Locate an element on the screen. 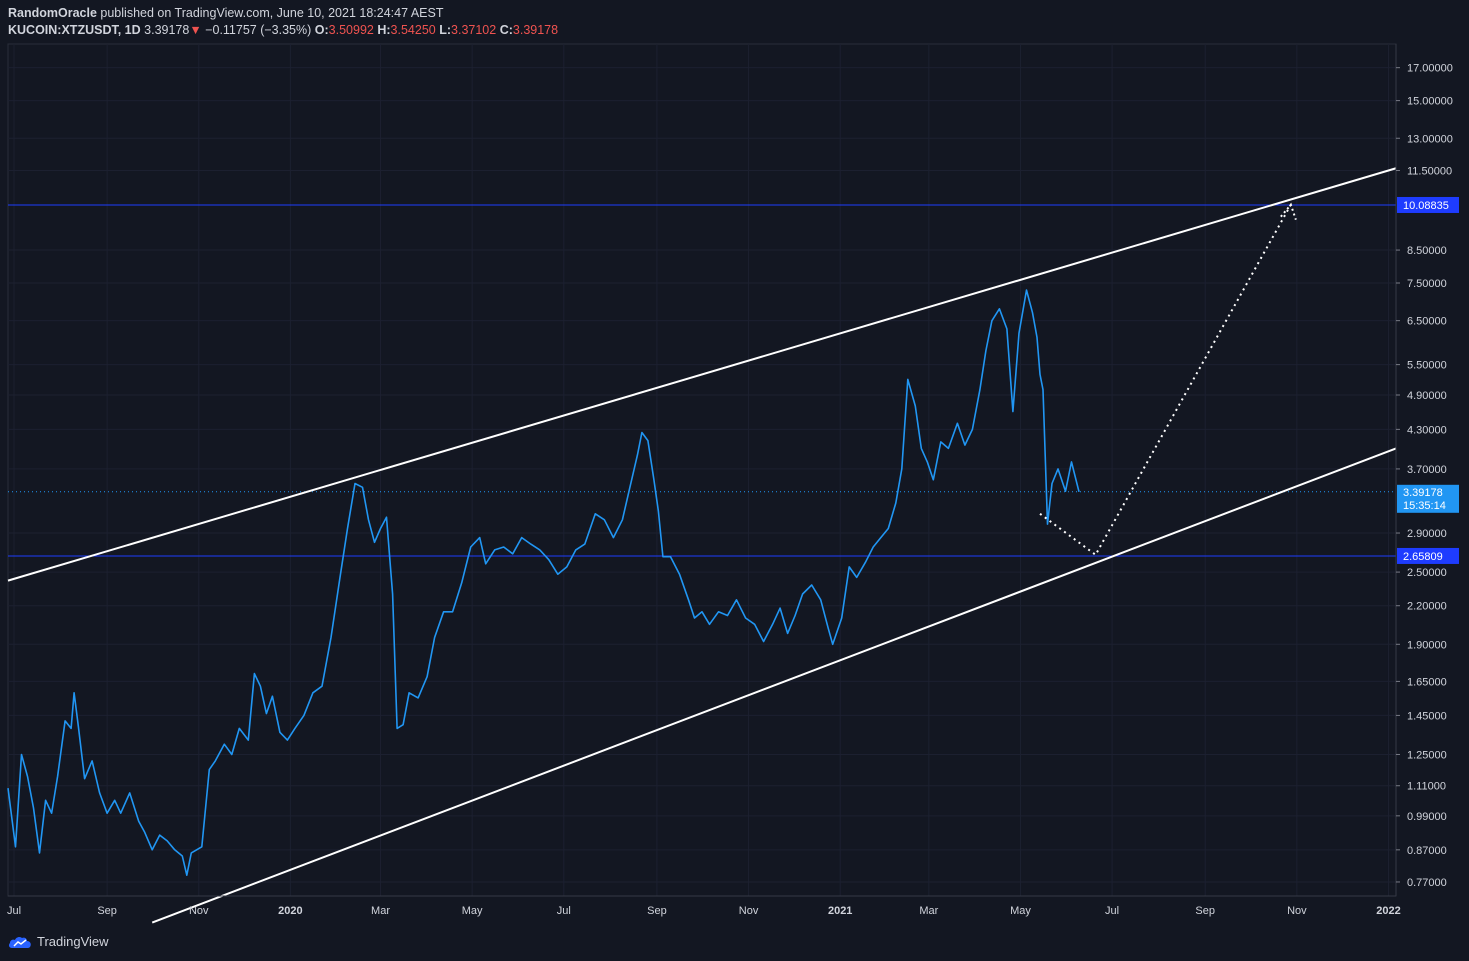 Image resolution: width=1469 pixels, height=961 pixels. price-change: −0.11757 (−3.35%) is located at coordinates (258, 30).